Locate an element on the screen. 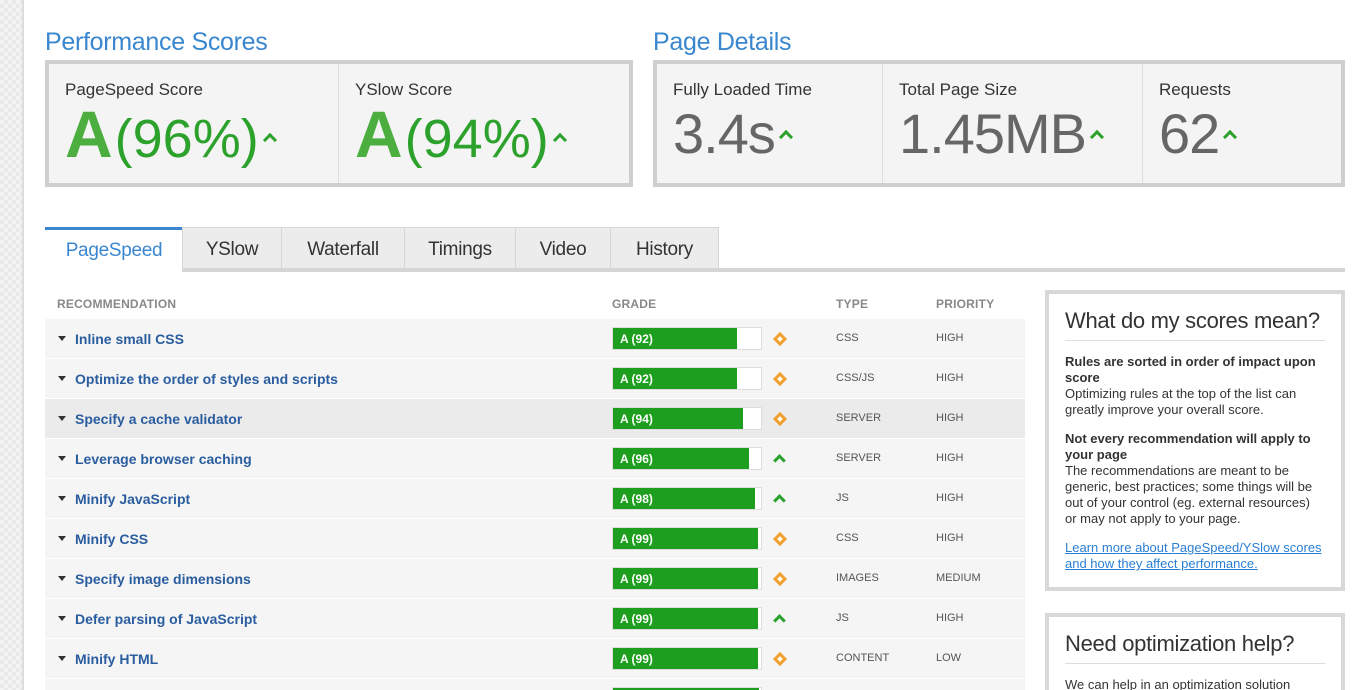 The height and width of the screenshot is (690, 1360). yslow-score-cell: YSlow Score A (94%) is located at coordinates (484, 123).